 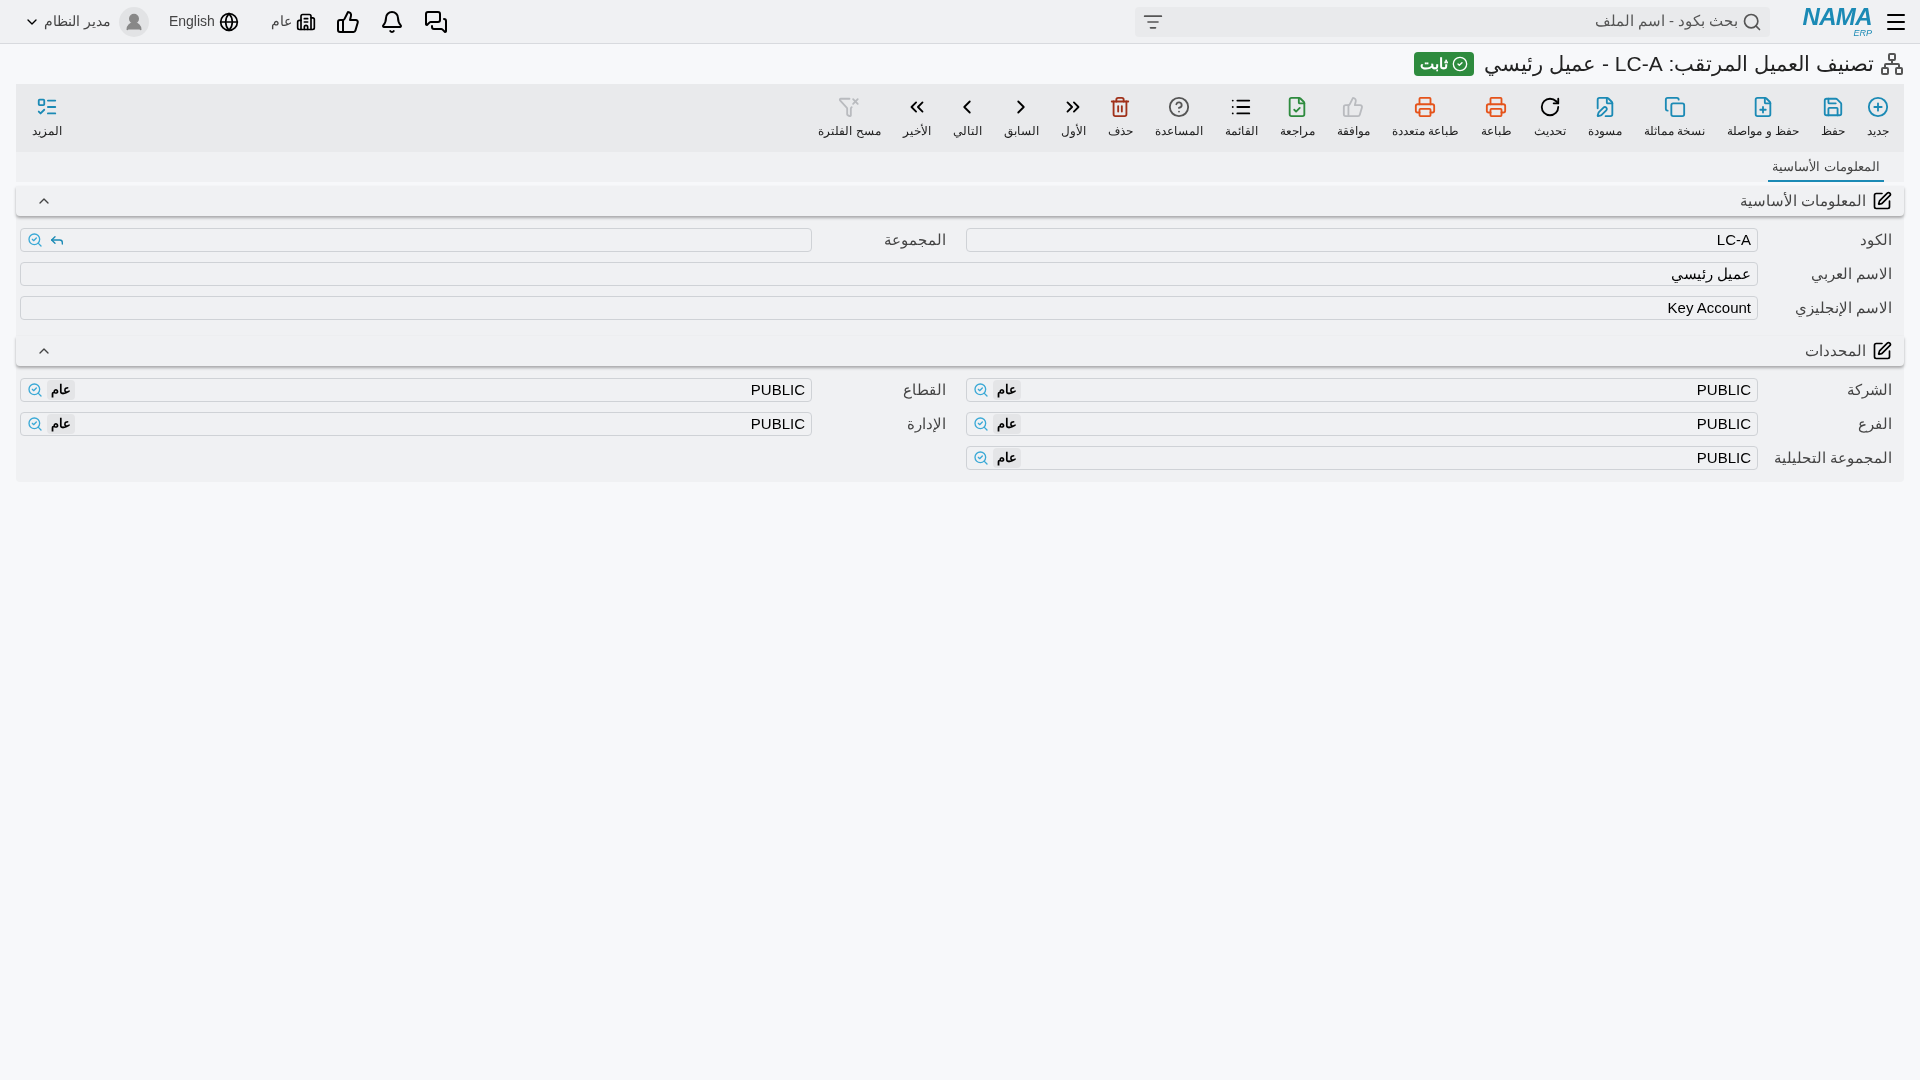 What do you see at coordinates (67, 21) in the screenshot?
I see `user-menu: مدير النظام` at bounding box center [67, 21].